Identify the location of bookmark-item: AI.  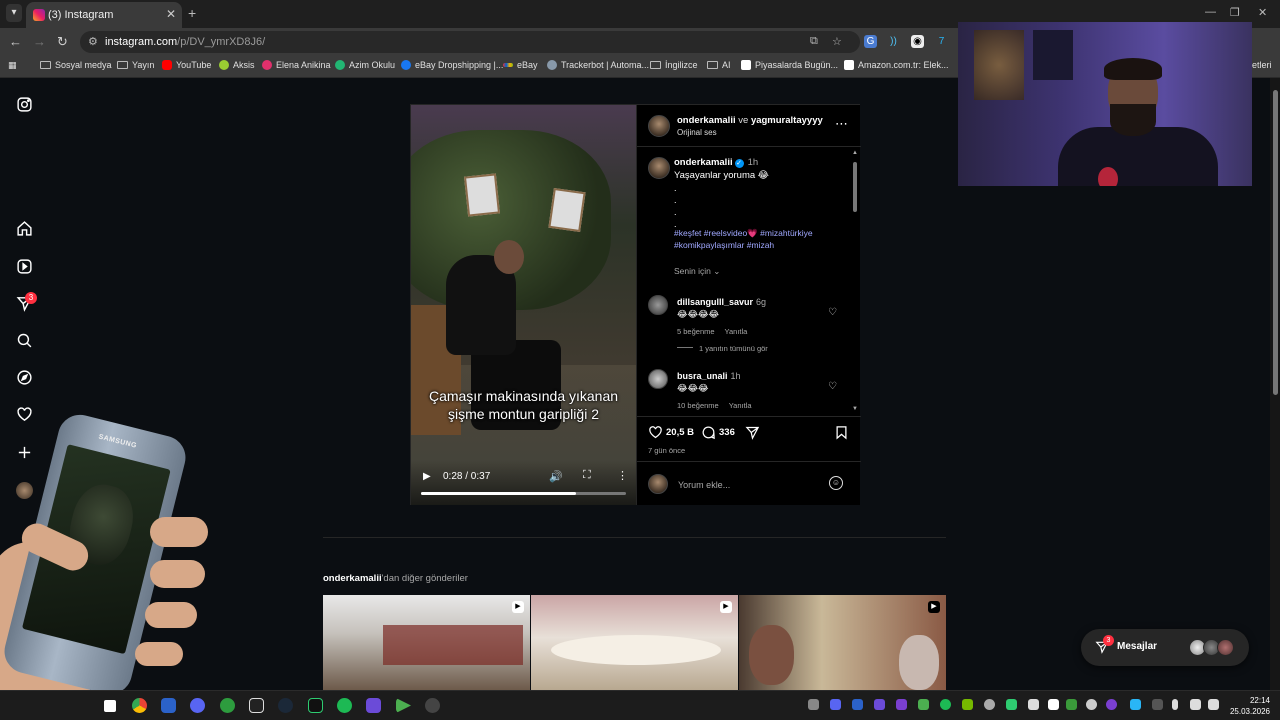
(719, 65).